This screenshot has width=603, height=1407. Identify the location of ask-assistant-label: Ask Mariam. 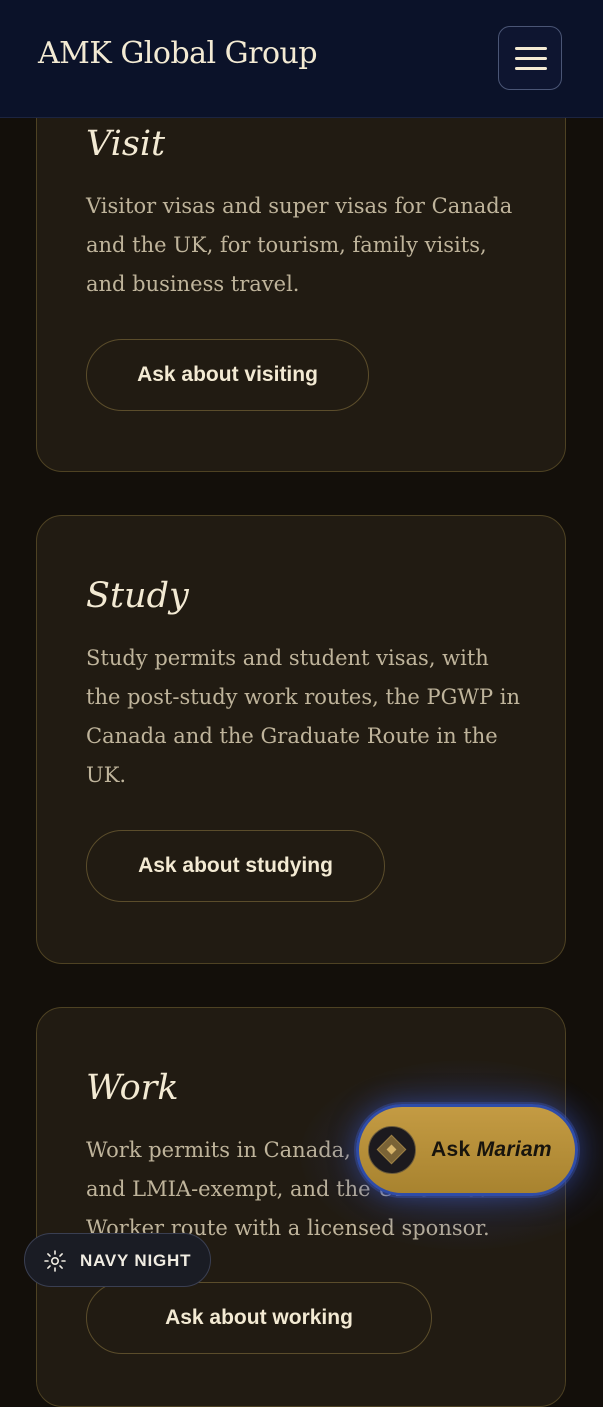
(491, 1150).